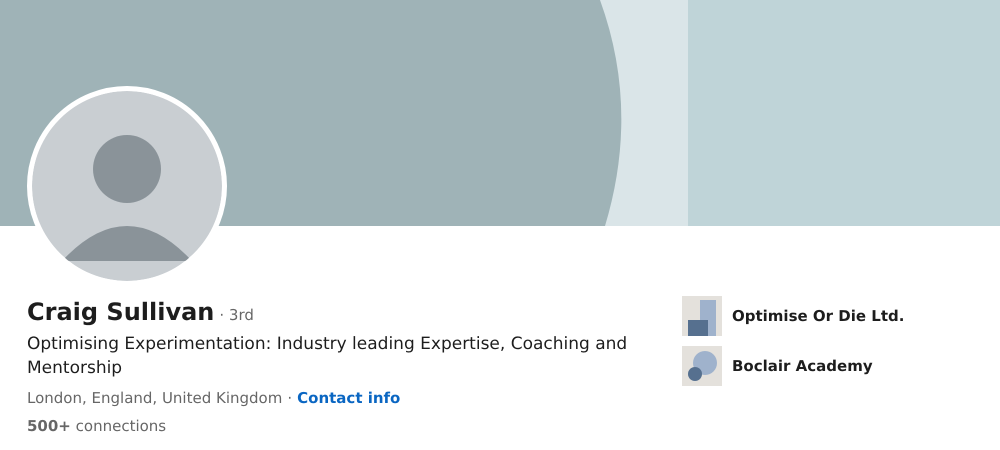 This screenshot has height=450, width=1000. What do you see at coordinates (348, 398) in the screenshot?
I see `contact-info-link: Contact info` at bounding box center [348, 398].